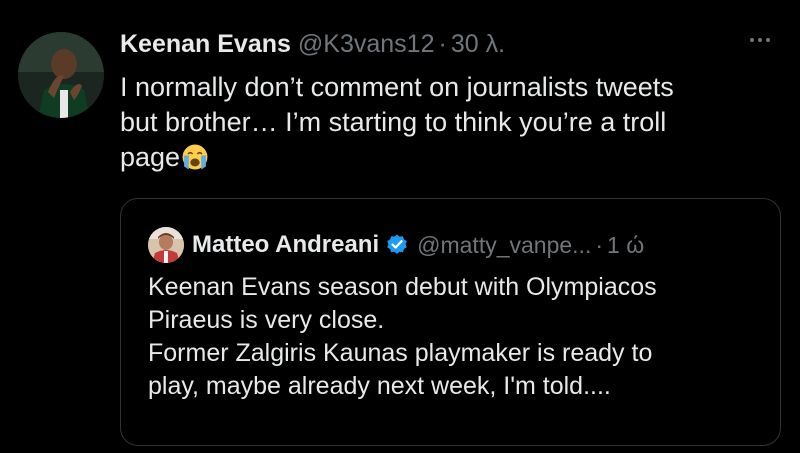 This screenshot has height=453, width=800. I want to click on quoted-tweet-header: Matteo Andreani @matty_vanpe... · 1 ώ, so click(396, 245).